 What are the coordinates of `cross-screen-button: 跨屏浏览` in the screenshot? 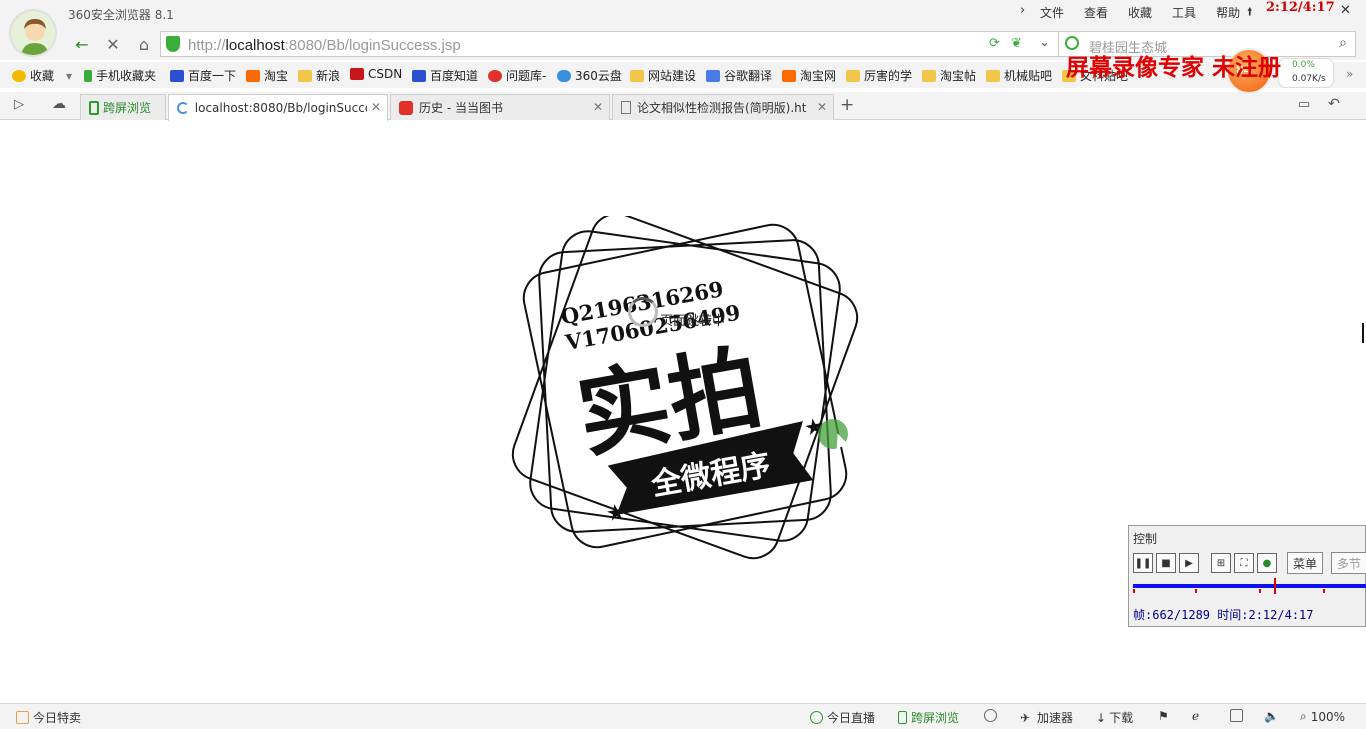 It's located at (928, 717).